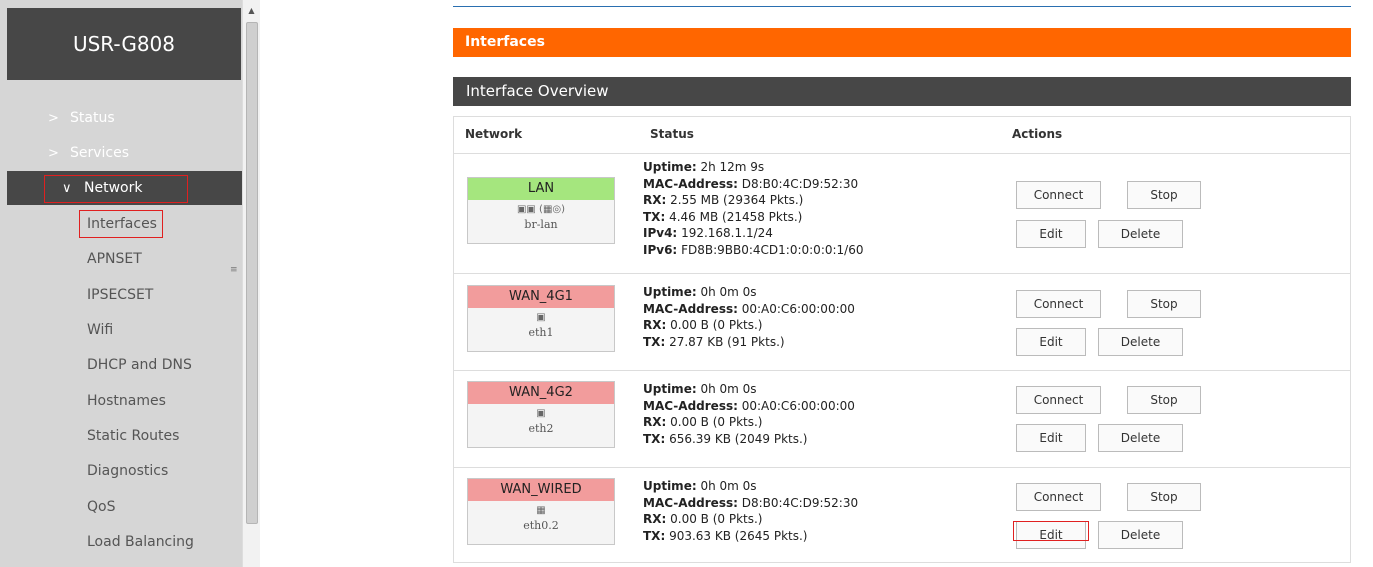 The image size is (1373, 567). Describe the element at coordinates (902, 6) in the screenshot. I see `top-divider` at that location.